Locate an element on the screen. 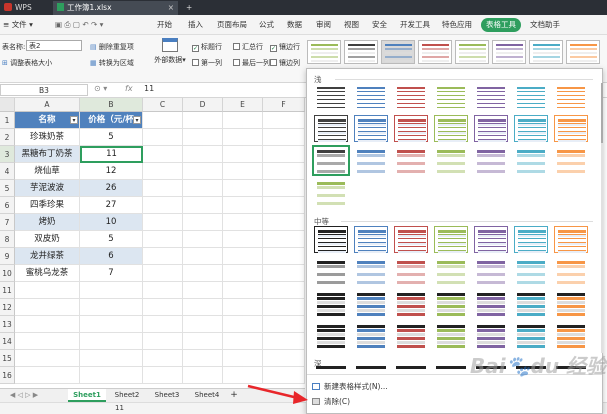 The width and height of the screenshot is (607, 414). option-header-row: ✓ 标题行 is located at coordinates (207, 47).